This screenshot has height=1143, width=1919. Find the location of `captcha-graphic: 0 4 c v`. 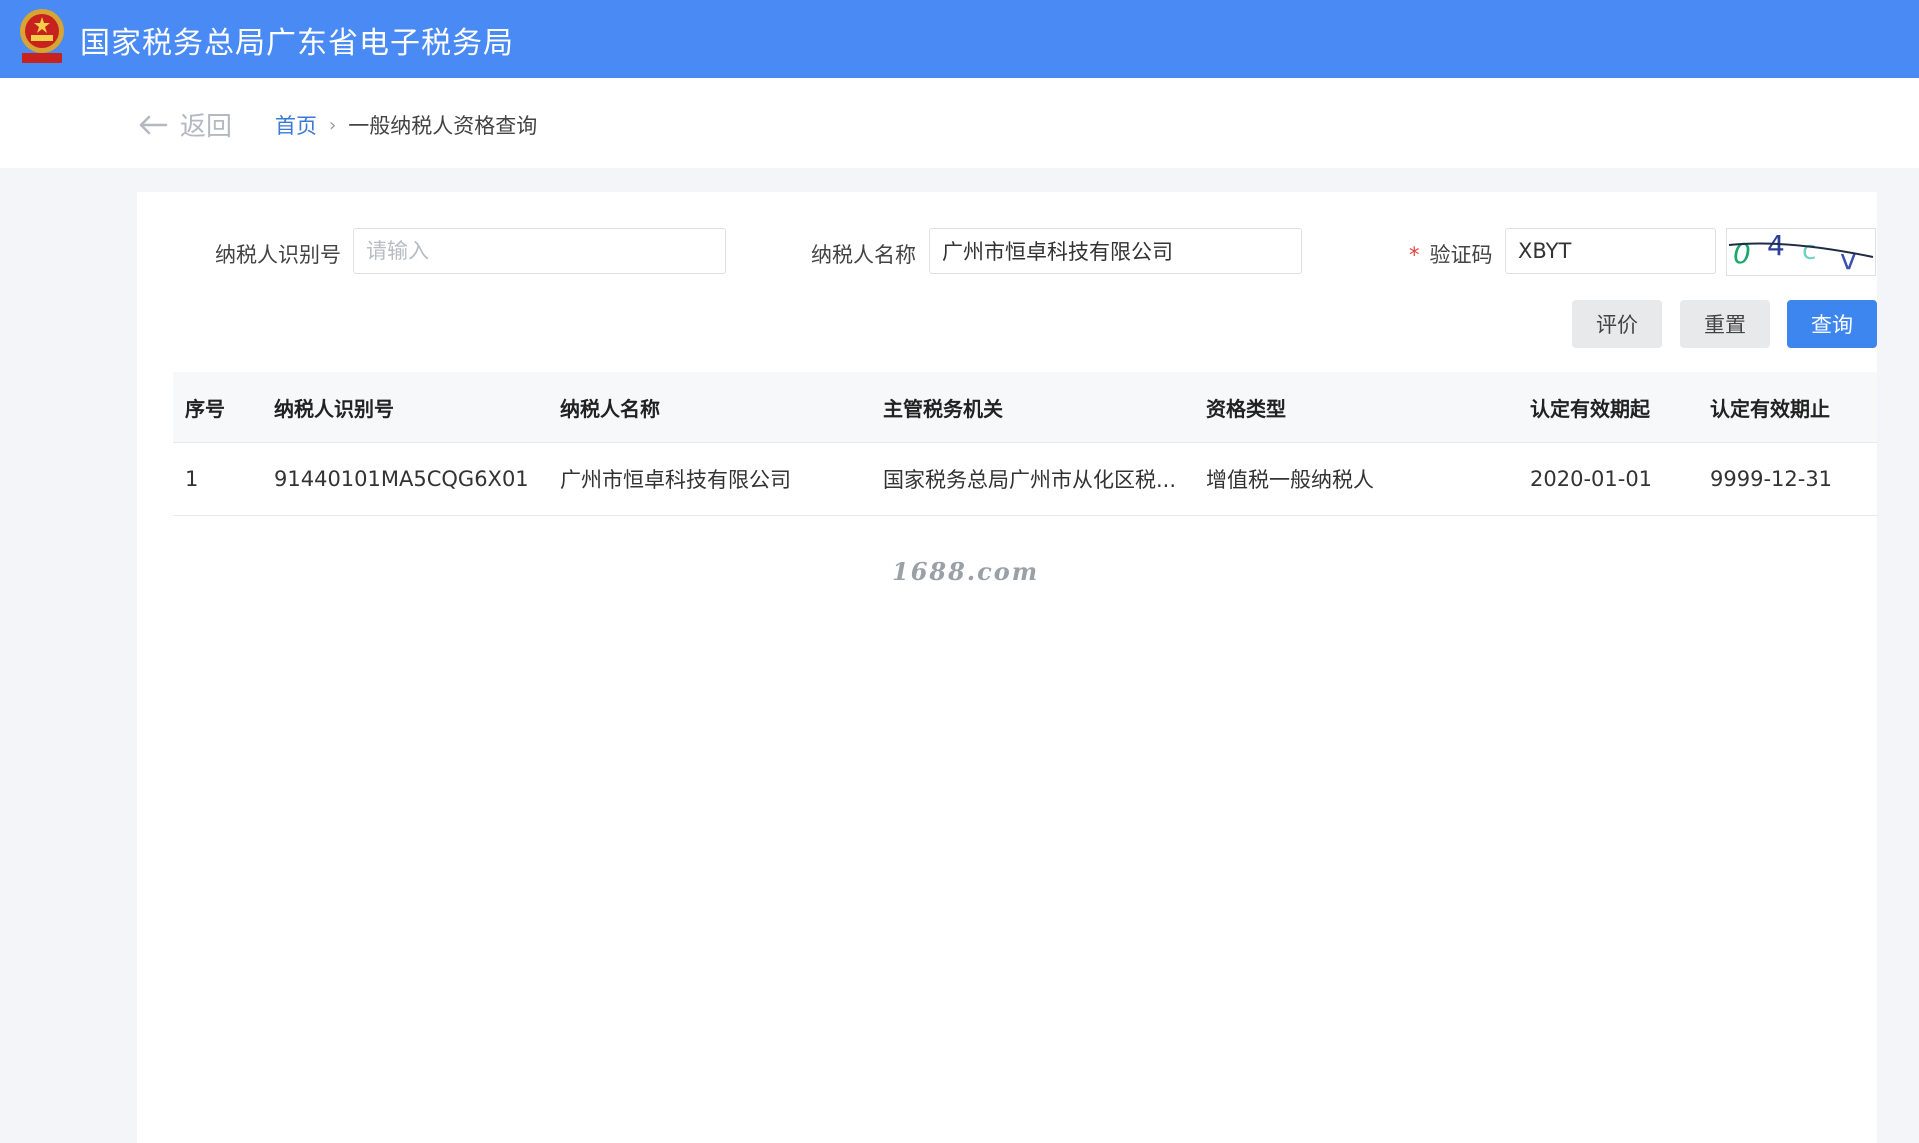

captcha-graphic: 0 4 c v is located at coordinates (1801, 252).